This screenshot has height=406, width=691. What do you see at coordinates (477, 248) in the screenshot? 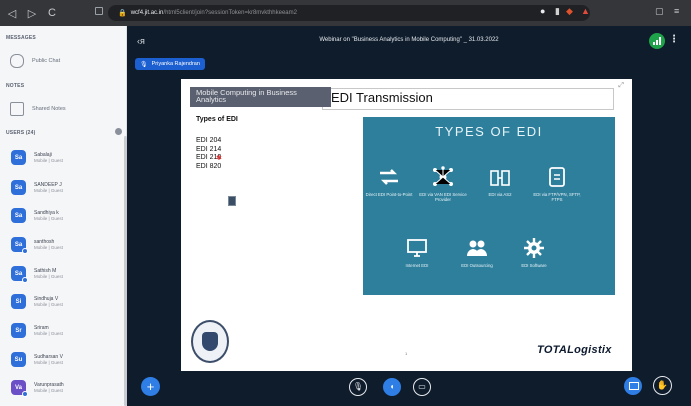
I see `people-icon` at bounding box center [477, 248].